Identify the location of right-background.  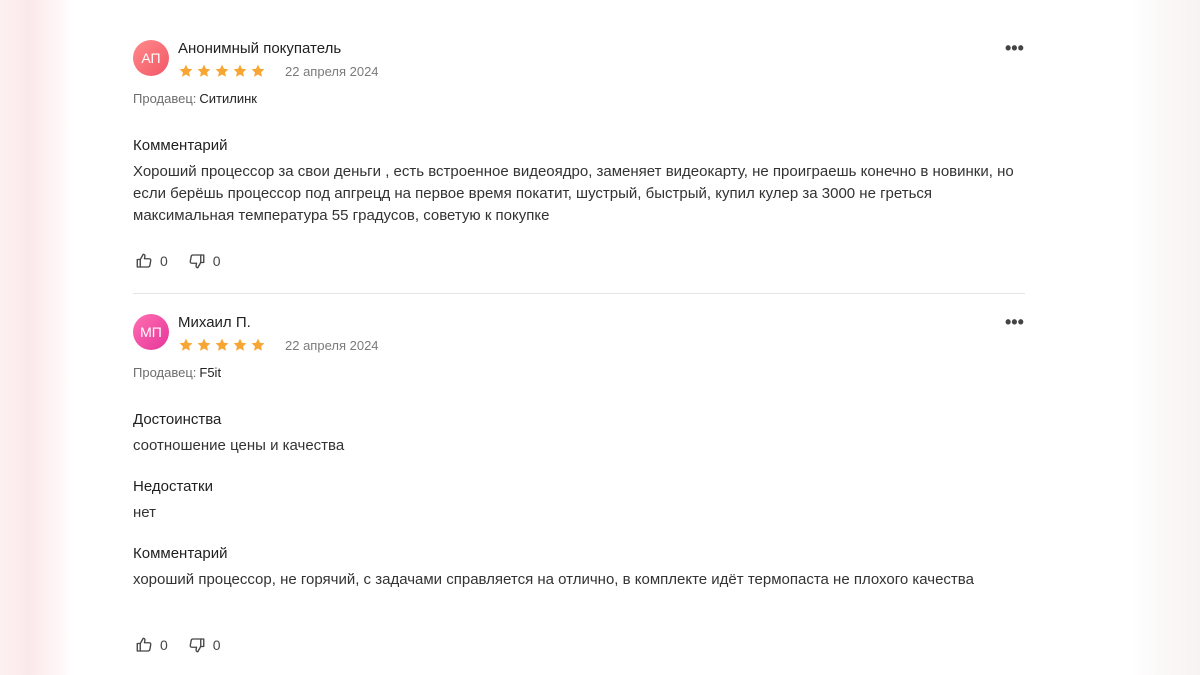
(1166, 337).